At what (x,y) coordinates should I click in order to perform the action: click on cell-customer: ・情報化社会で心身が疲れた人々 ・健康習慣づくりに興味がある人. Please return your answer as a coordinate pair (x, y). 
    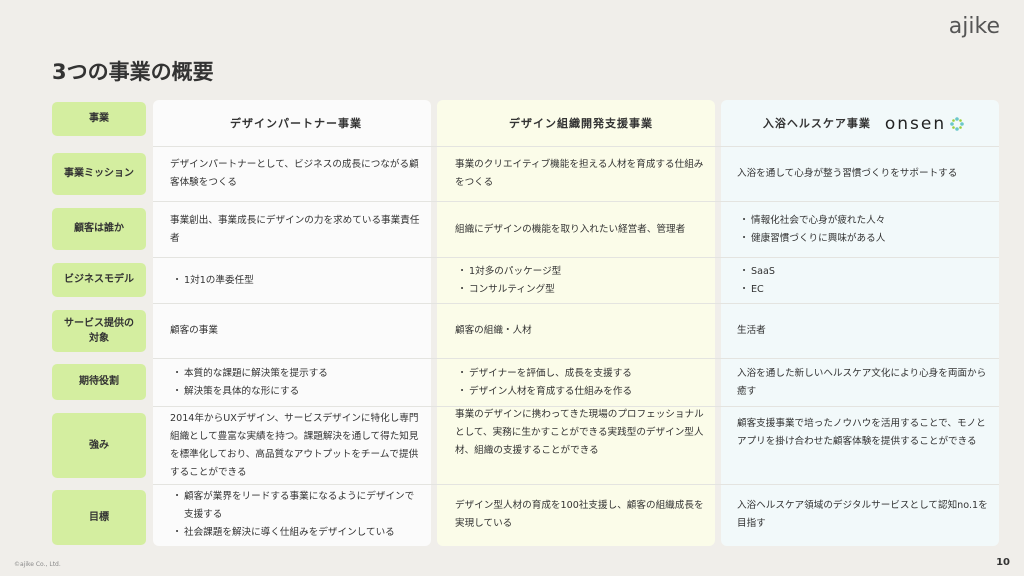
    Looking at the image, I should click on (864, 229).